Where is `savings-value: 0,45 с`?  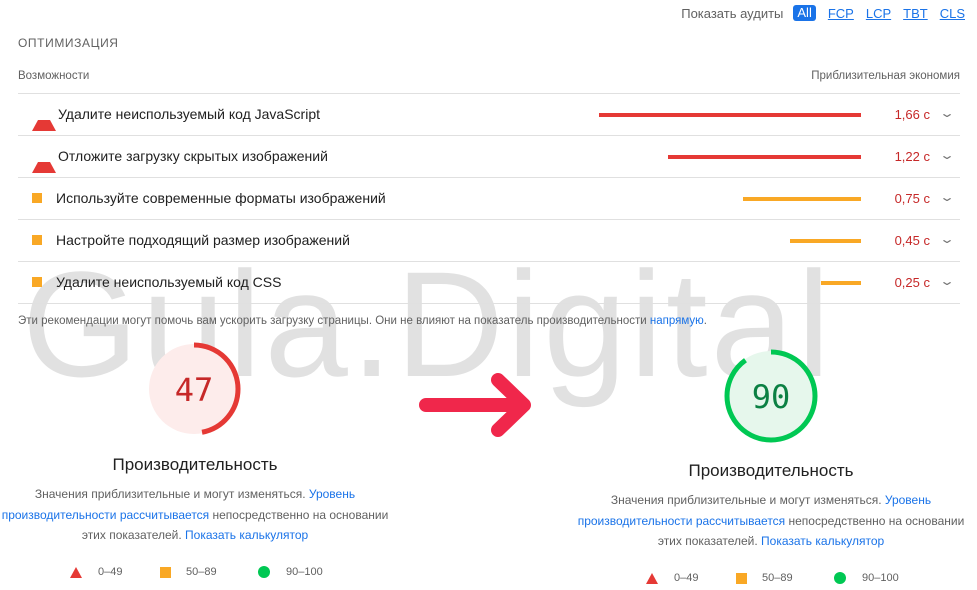
savings-value: 0,45 с is located at coordinates (912, 240).